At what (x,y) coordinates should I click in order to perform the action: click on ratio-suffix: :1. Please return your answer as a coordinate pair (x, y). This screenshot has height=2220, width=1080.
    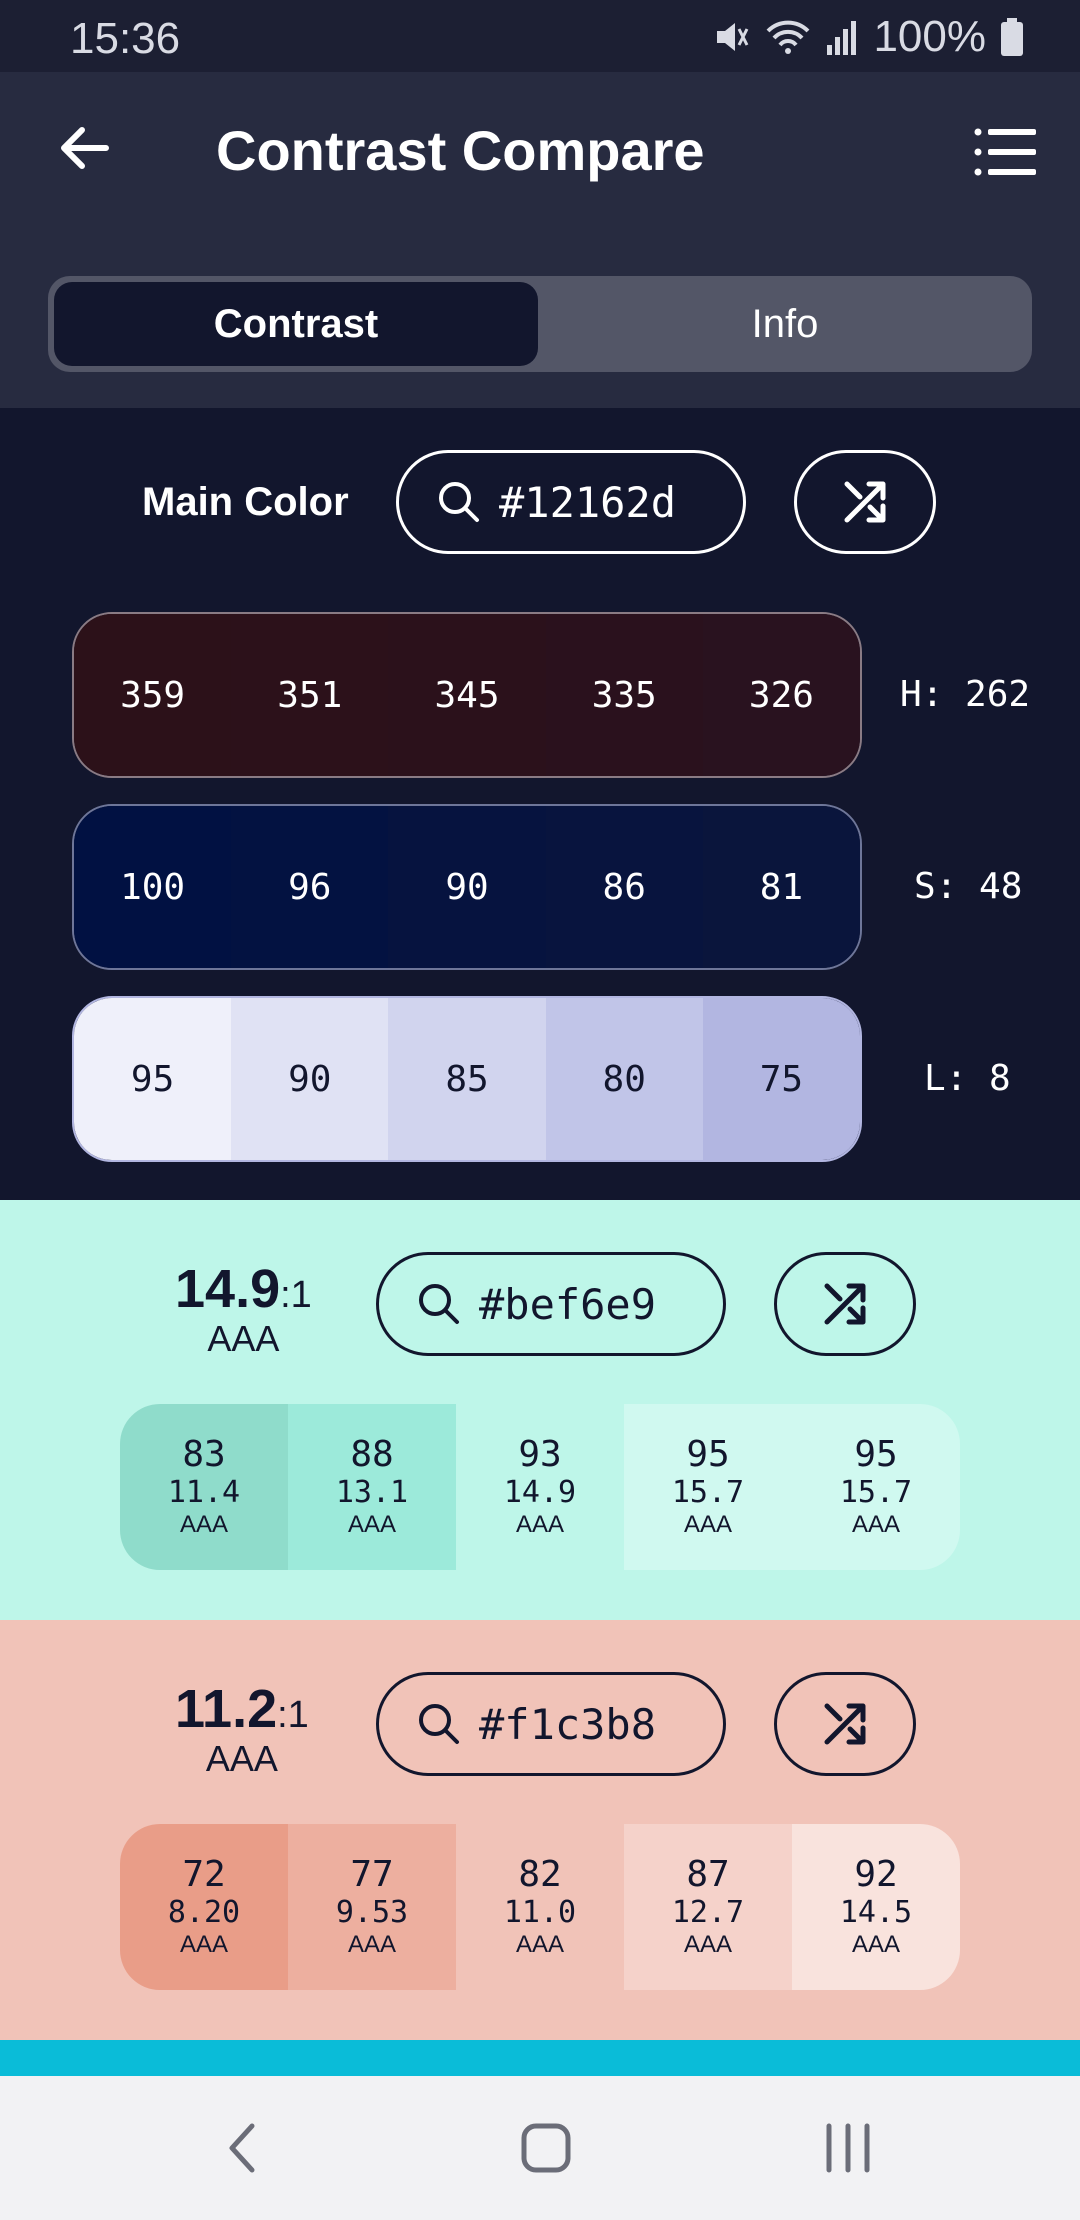
    Looking at the image, I should click on (296, 1295).